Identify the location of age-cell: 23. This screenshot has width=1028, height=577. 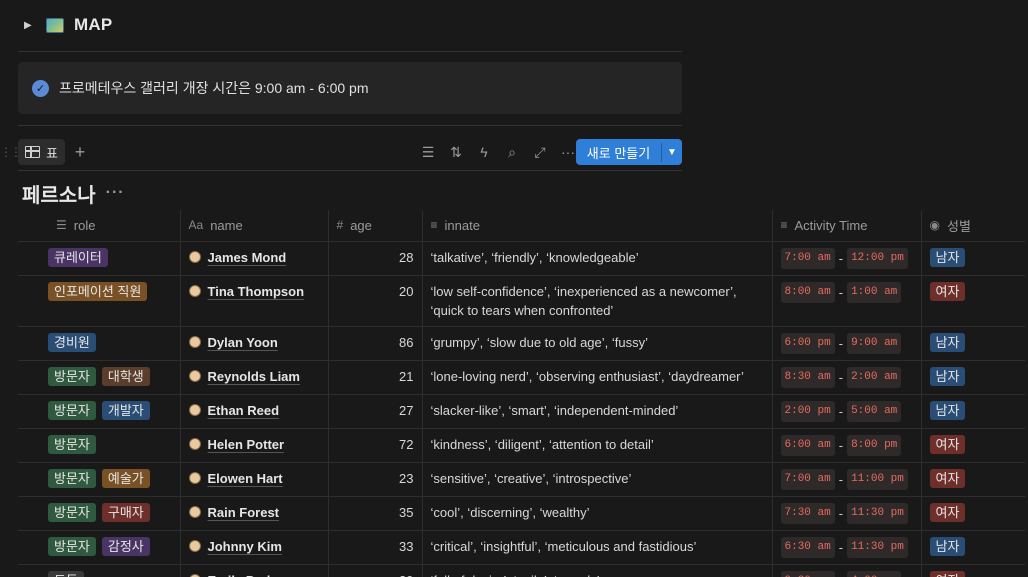
(375, 479).